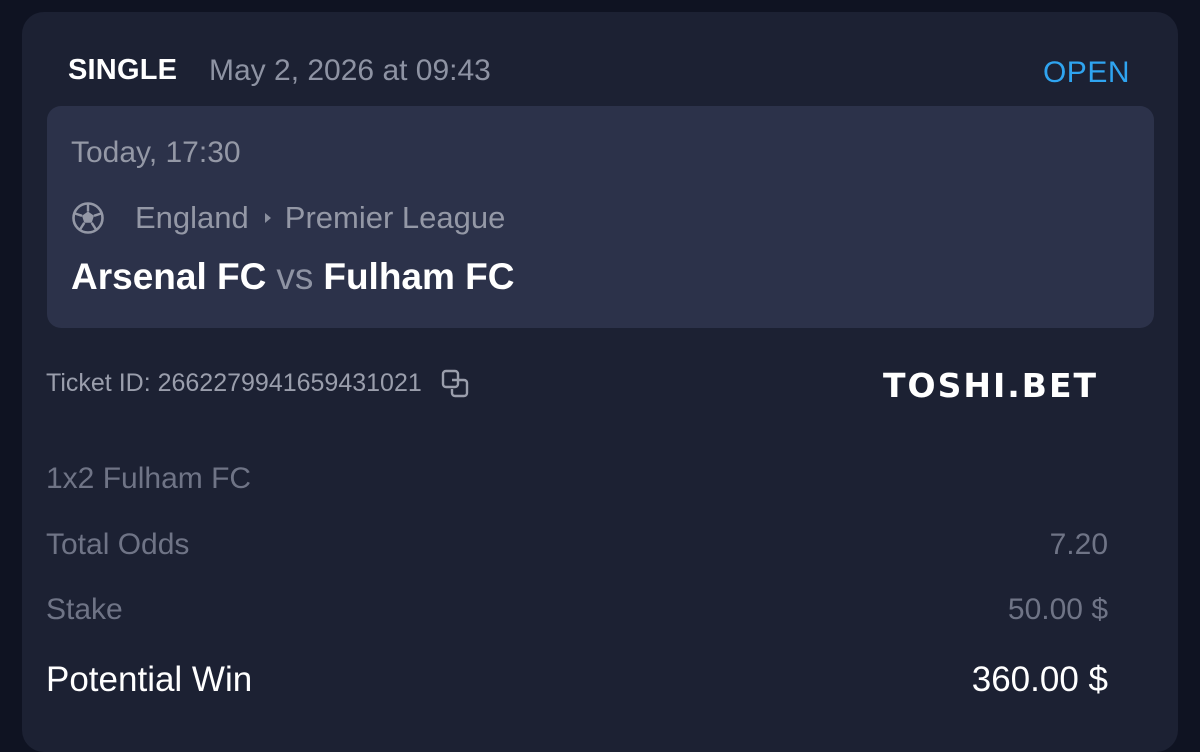 The height and width of the screenshot is (752, 1200). What do you see at coordinates (88, 218) in the screenshot?
I see `soccer-ball-icon` at bounding box center [88, 218].